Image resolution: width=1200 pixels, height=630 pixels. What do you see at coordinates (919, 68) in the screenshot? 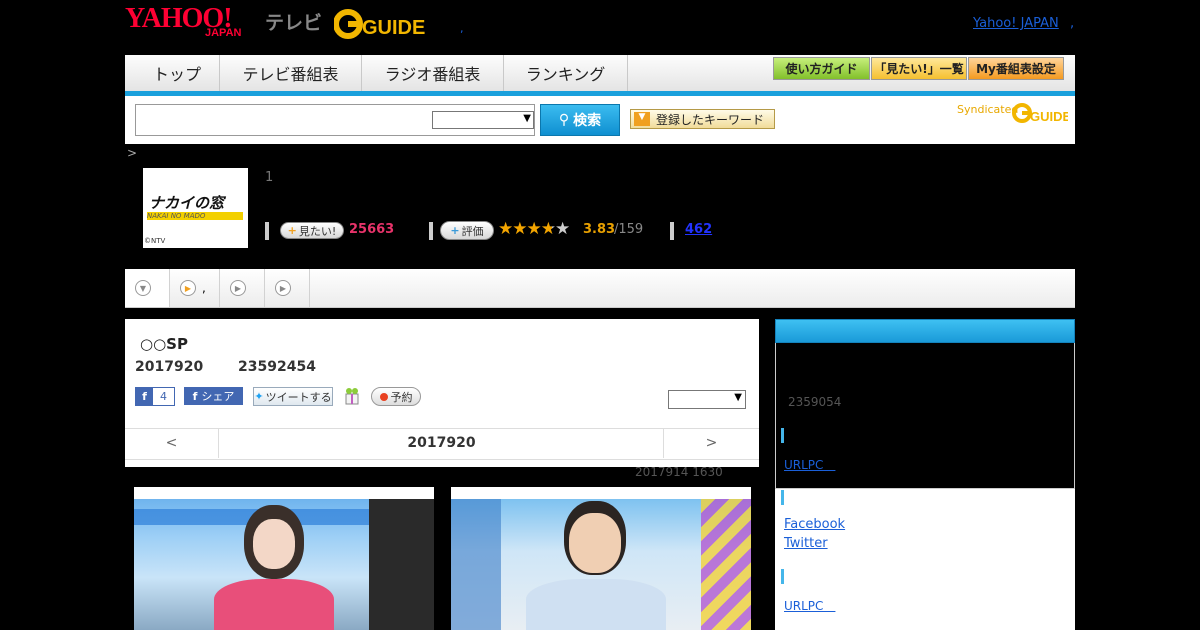
I see `mitai-list-button: 「見たい!」一覧` at bounding box center [919, 68].